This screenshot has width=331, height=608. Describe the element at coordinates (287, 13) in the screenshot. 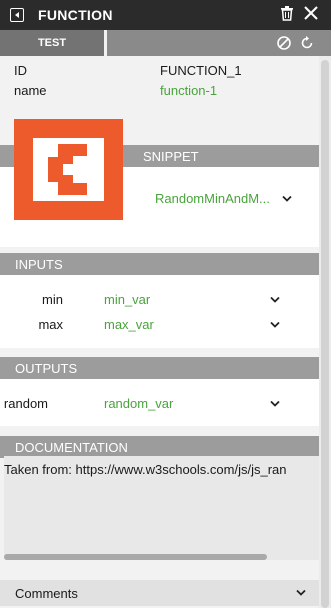

I see `trash-icon` at that location.